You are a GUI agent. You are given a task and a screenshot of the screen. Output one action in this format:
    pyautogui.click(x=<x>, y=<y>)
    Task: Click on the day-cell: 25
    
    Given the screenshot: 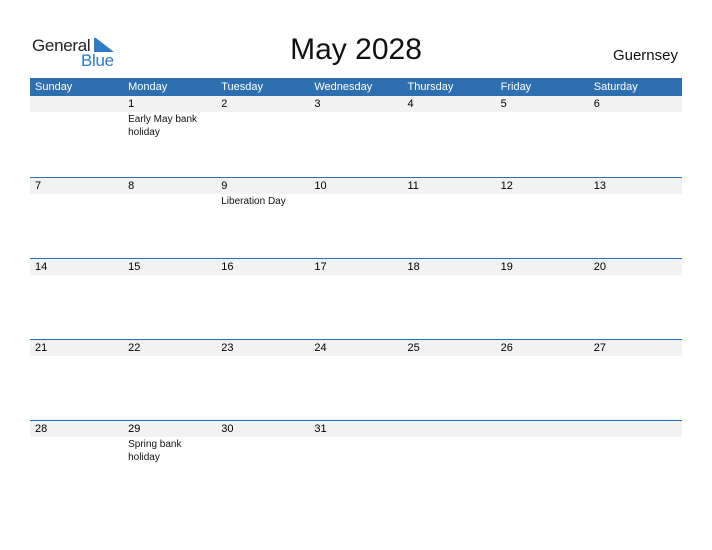 What is the action you would take?
    pyautogui.click(x=449, y=348)
    